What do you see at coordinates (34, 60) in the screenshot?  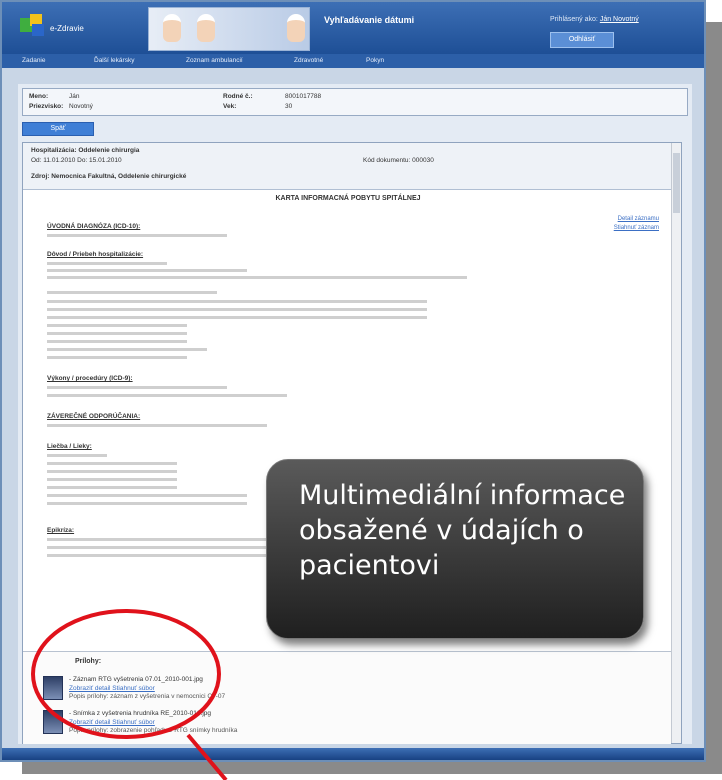 I see `nav-item: Zadanie` at bounding box center [34, 60].